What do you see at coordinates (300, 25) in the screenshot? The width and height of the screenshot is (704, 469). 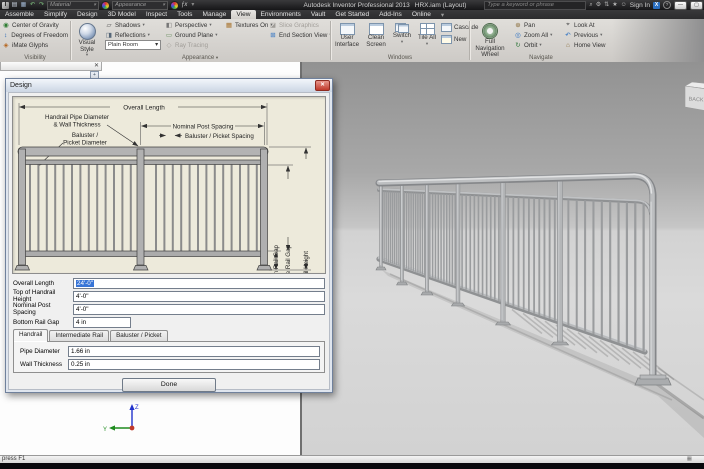 I see `slice-graphics-button: ◪ Slice Graphics` at bounding box center [300, 25].